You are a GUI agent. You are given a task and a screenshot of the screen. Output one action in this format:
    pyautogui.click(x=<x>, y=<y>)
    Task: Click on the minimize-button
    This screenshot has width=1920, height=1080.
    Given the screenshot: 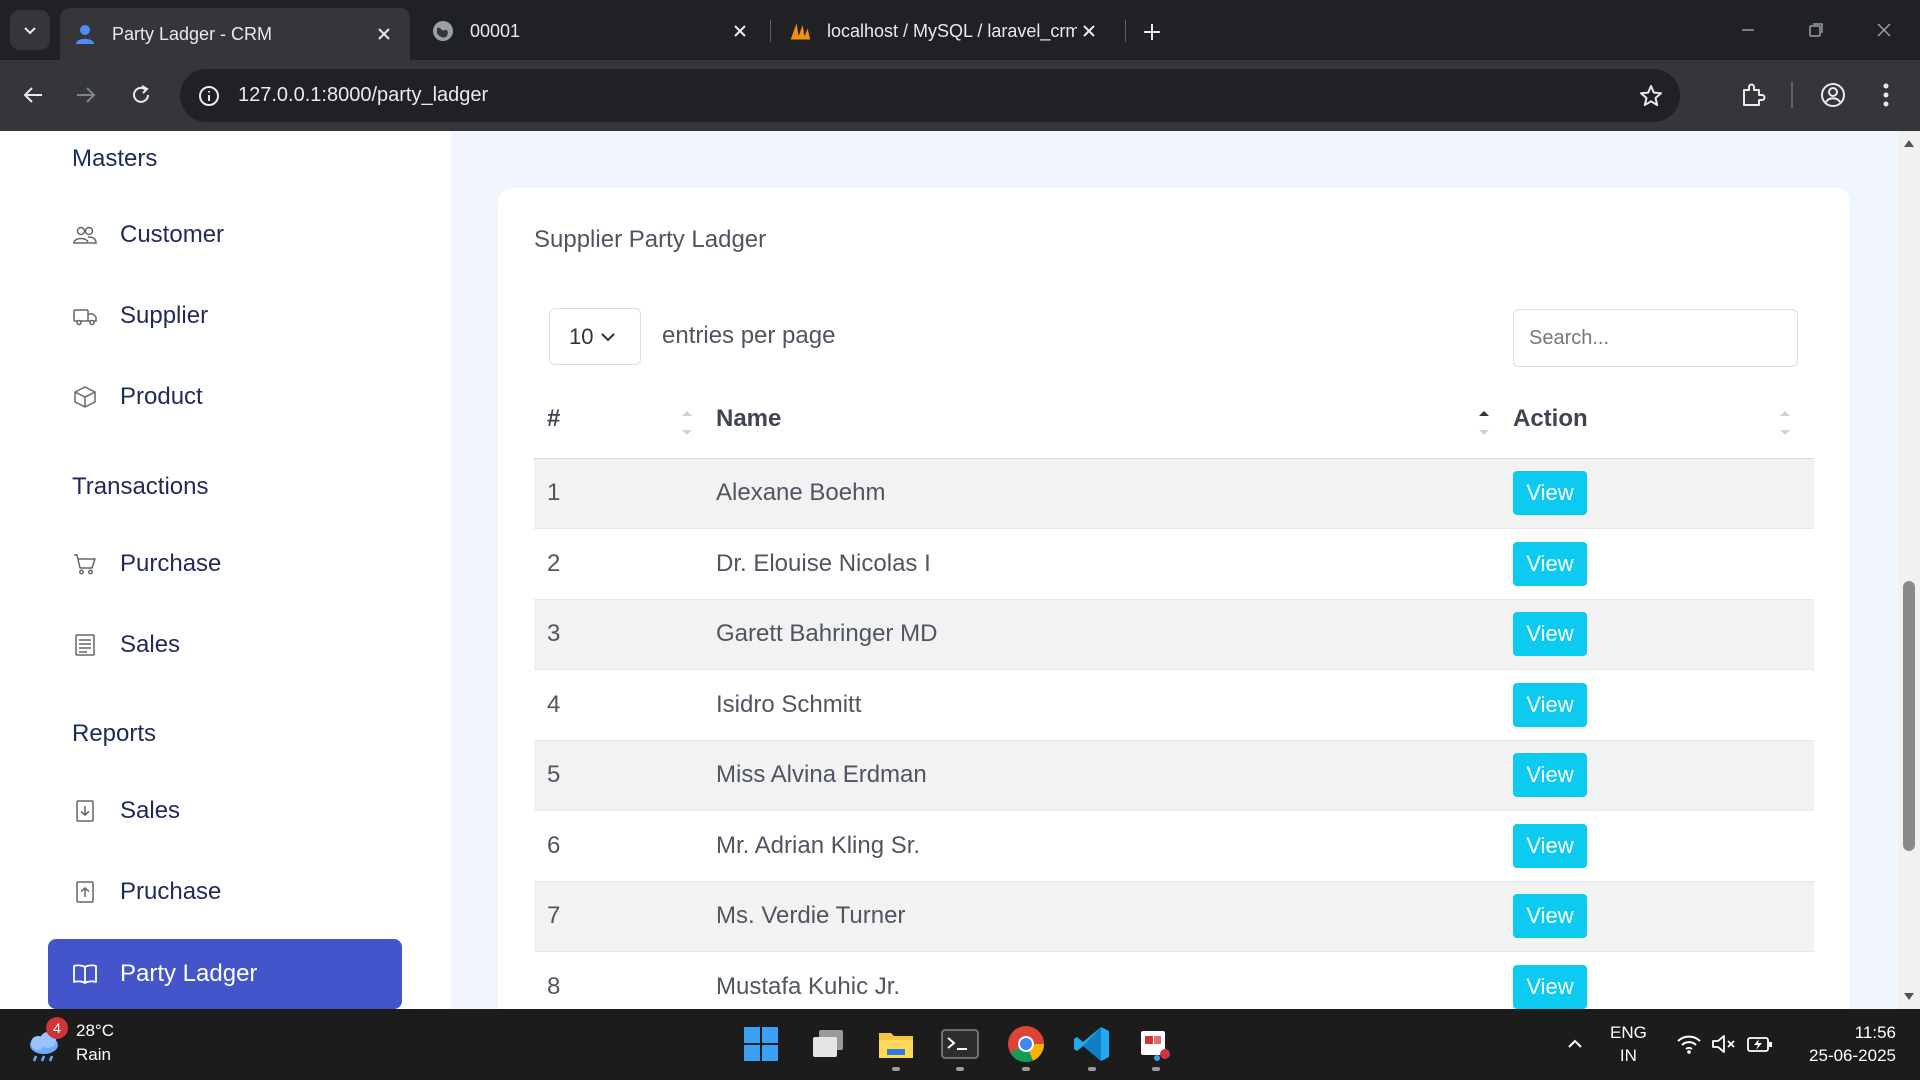 What is the action you would take?
    pyautogui.click(x=1748, y=30)
    